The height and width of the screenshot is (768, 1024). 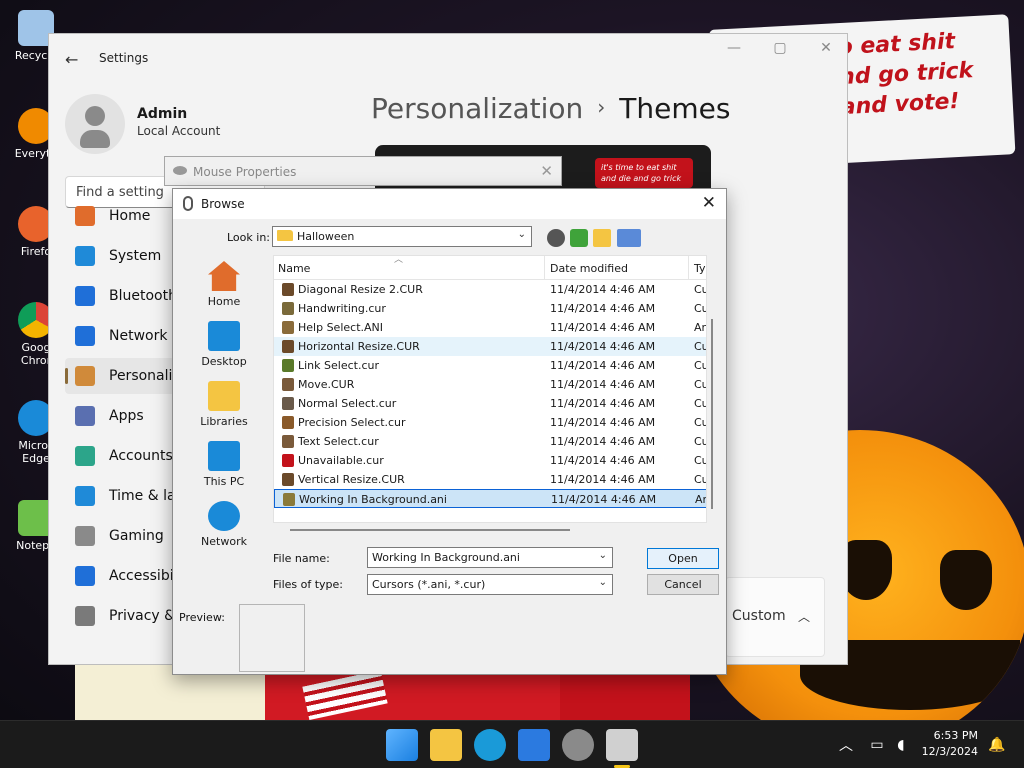 I want to click on column-header-name: Name, so click(x=294, y=268).